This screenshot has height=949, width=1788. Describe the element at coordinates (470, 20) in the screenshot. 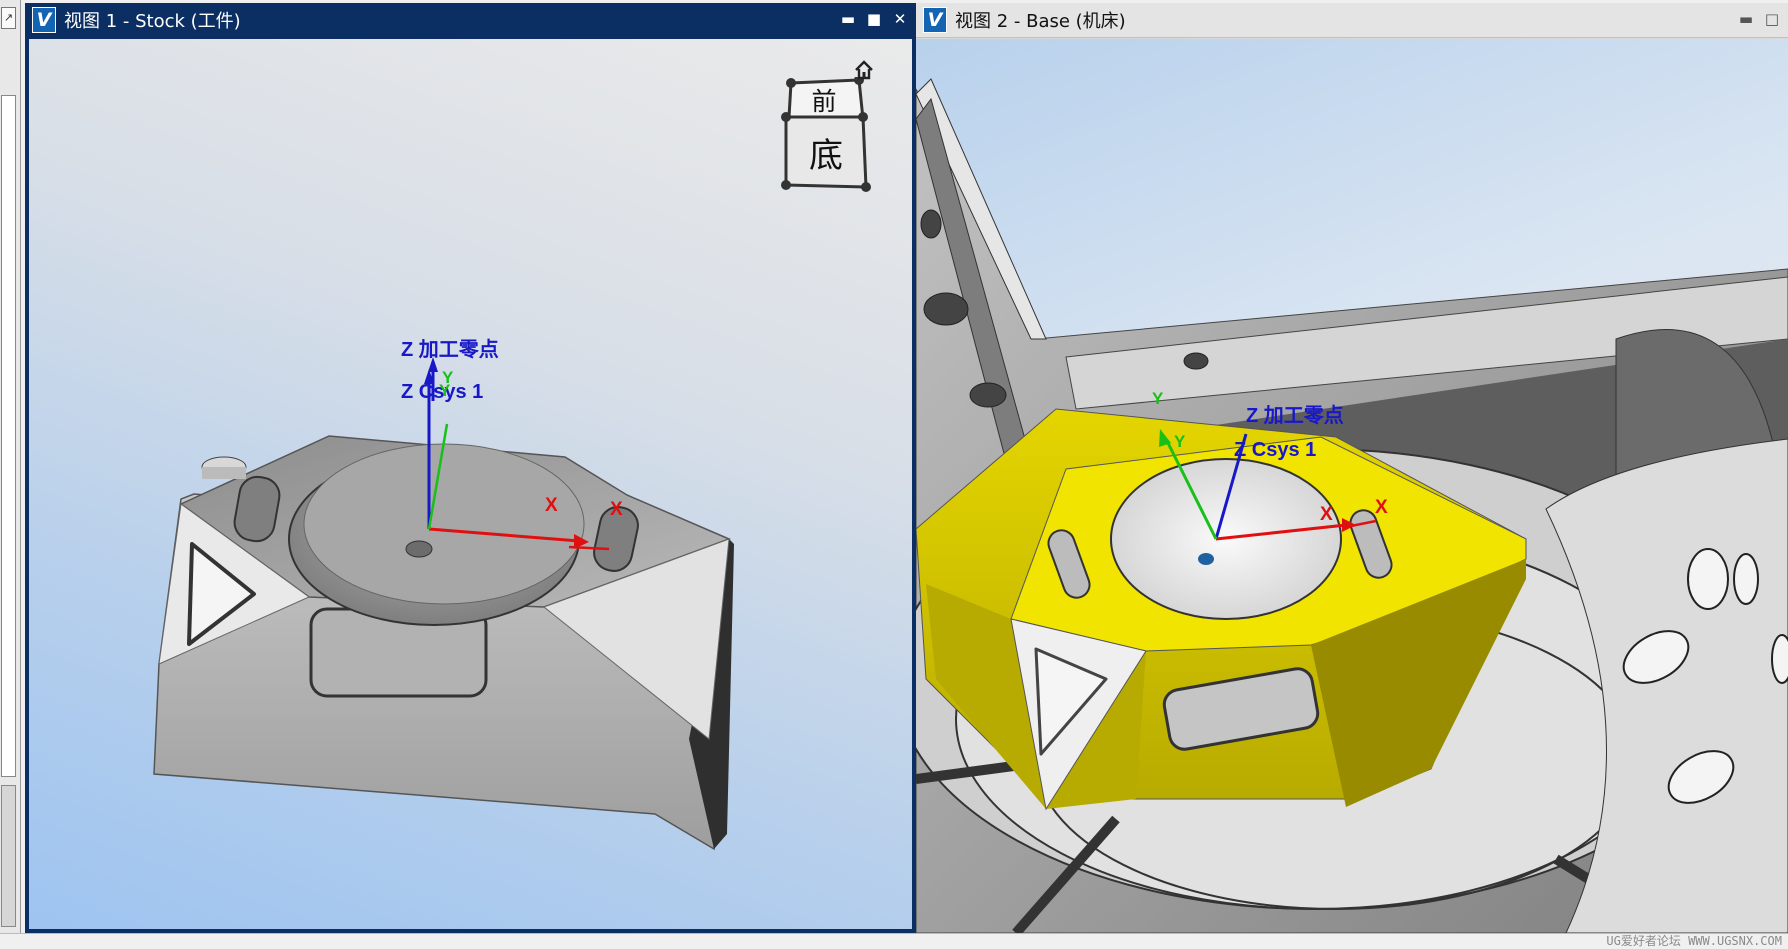

I see `view1-titlebar: V 视图 1 - Stock (工件) ▬ ■ ✕` at that location.